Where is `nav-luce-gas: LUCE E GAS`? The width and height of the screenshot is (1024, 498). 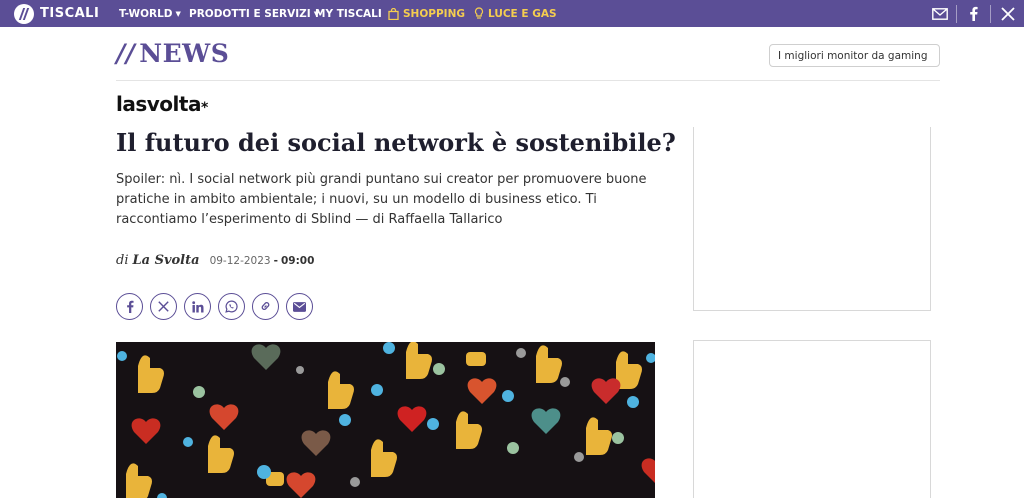
nav-luce-gas: LUCE E GAS is located at coordinates (515, 13).